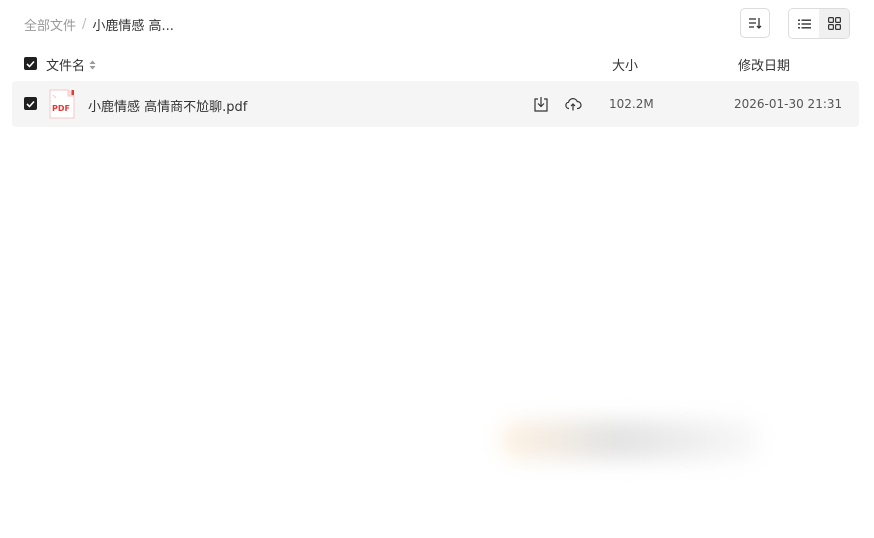 The width and height of the screenshot is (874, 538). Describe the element at coordinates (50, 24) in the screenshot. I see `breadcrumb-root-link: 全部文件` at that location.